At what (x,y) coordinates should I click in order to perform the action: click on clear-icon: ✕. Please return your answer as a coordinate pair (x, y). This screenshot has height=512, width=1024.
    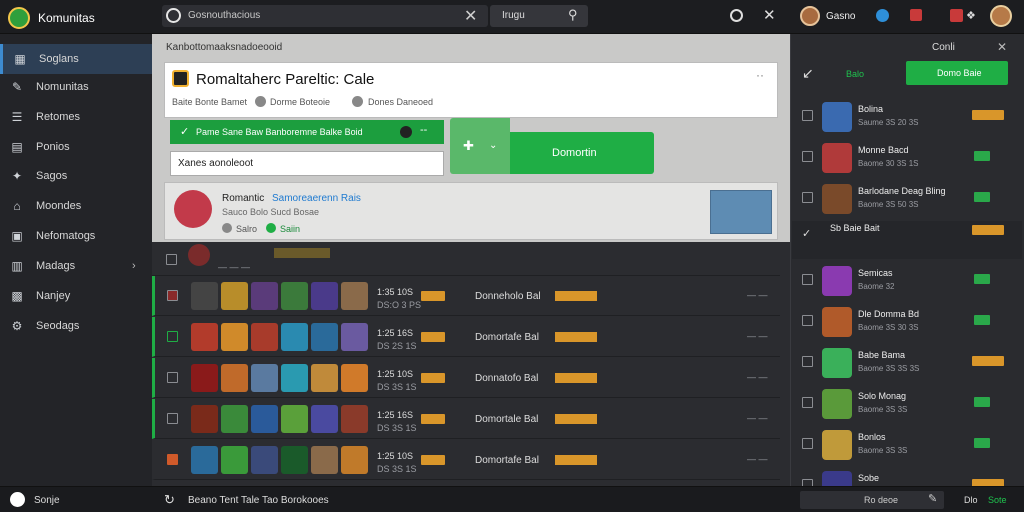
    Looking at the image, I should click on (470, 16).